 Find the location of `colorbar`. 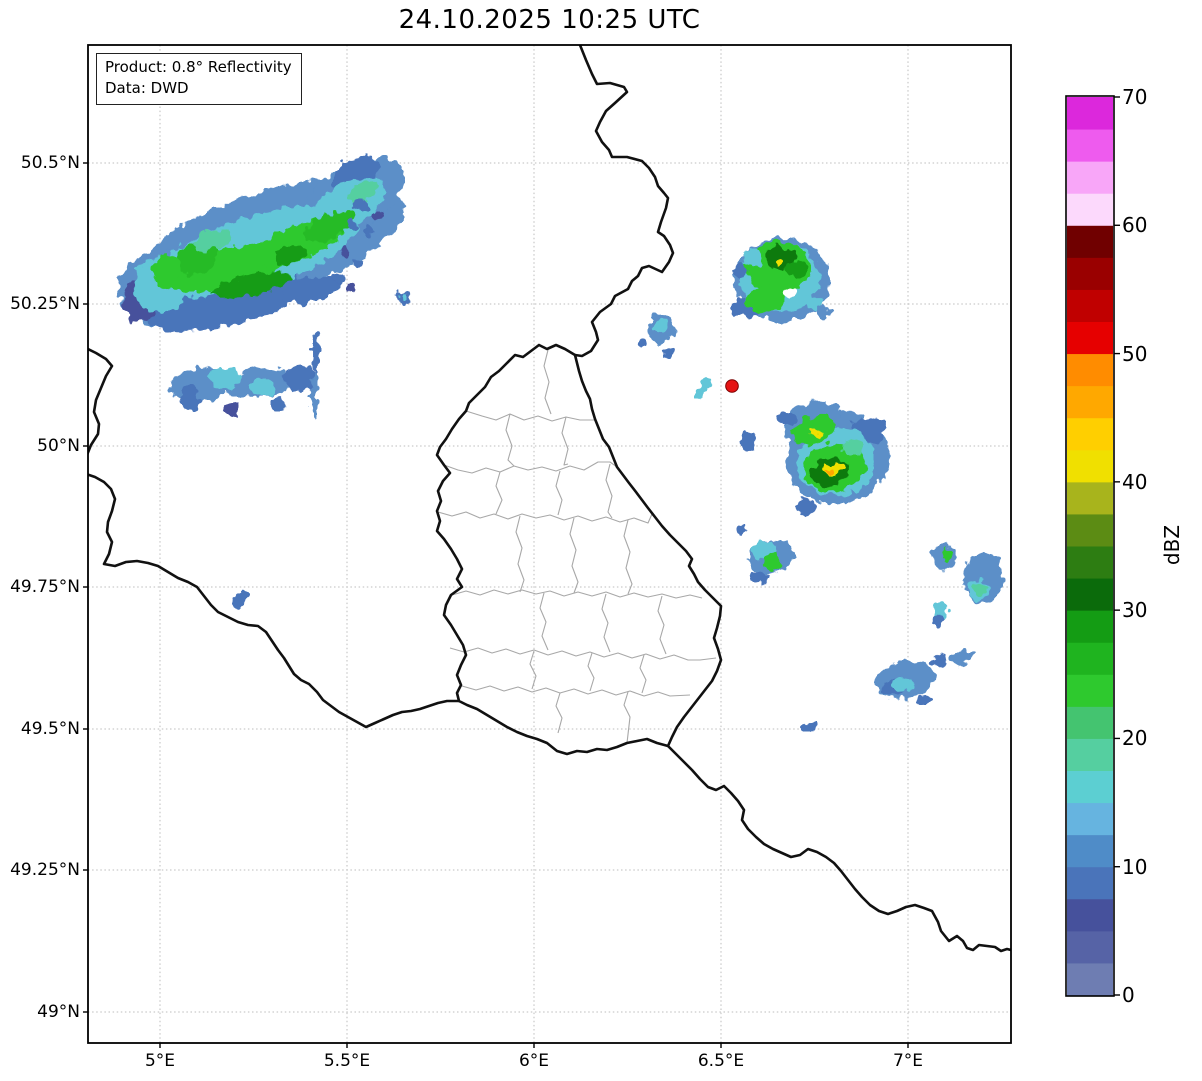

colorbar is located at coordinates (1092, 546).